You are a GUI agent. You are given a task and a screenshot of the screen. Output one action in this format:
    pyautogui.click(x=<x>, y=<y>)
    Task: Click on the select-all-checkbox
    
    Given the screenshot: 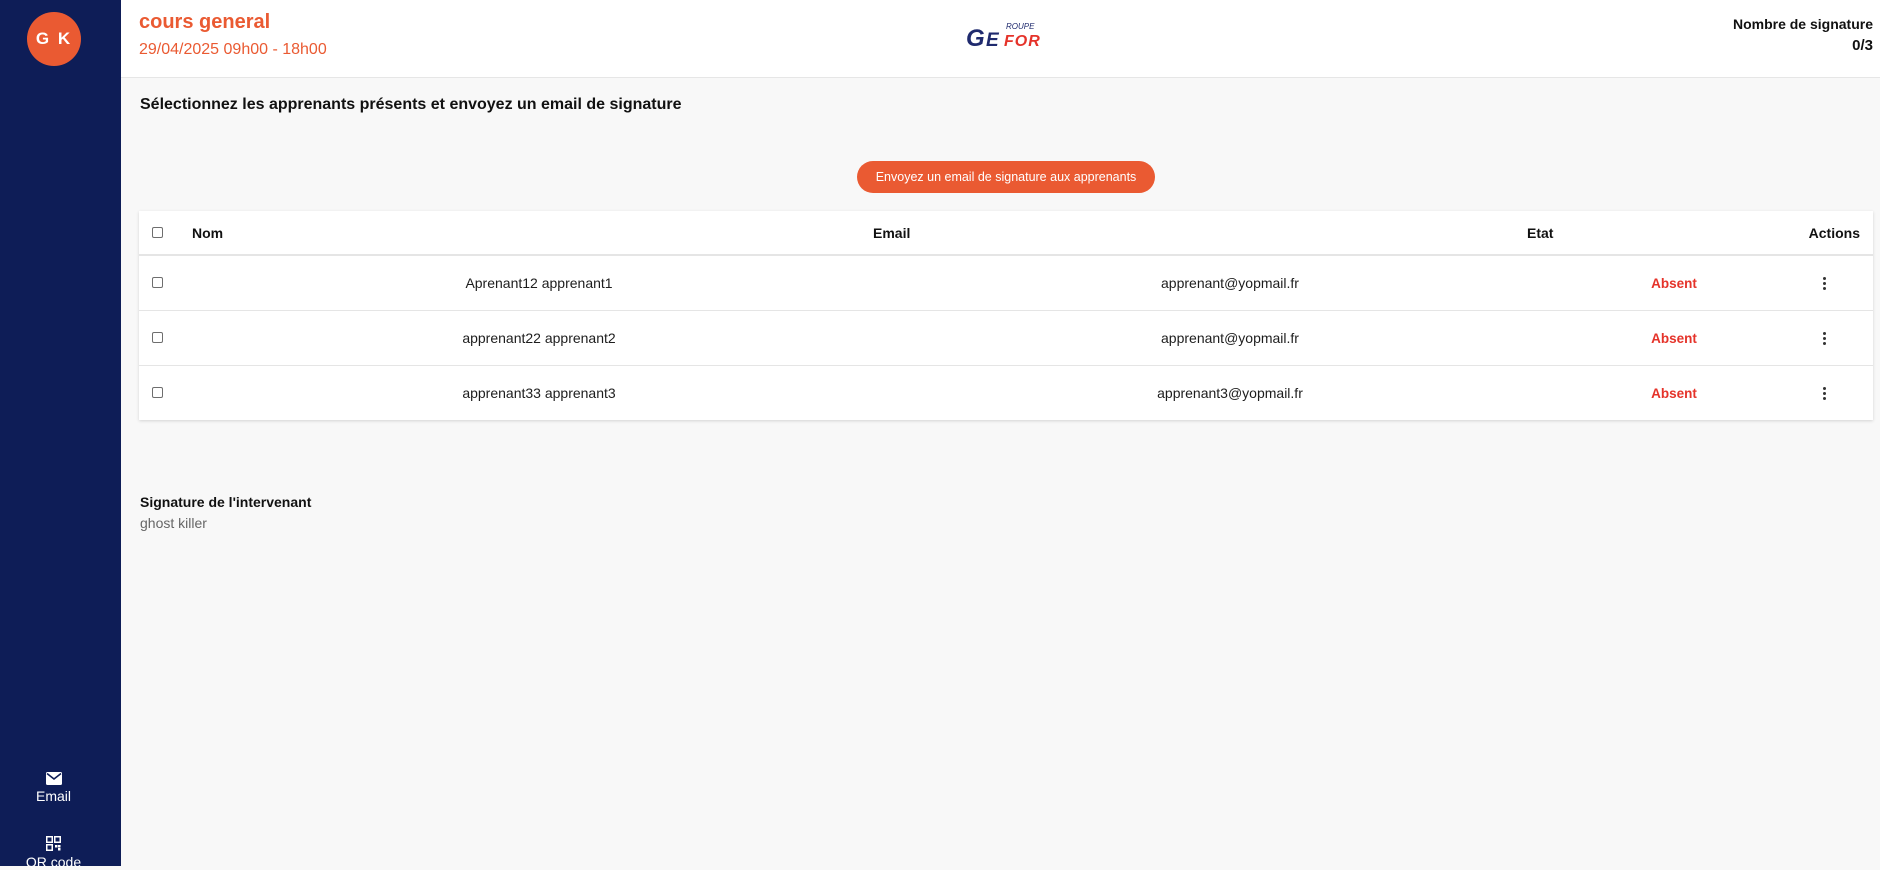 What is the action you would take?
    pyautogui.click(x=157, y=232)
    